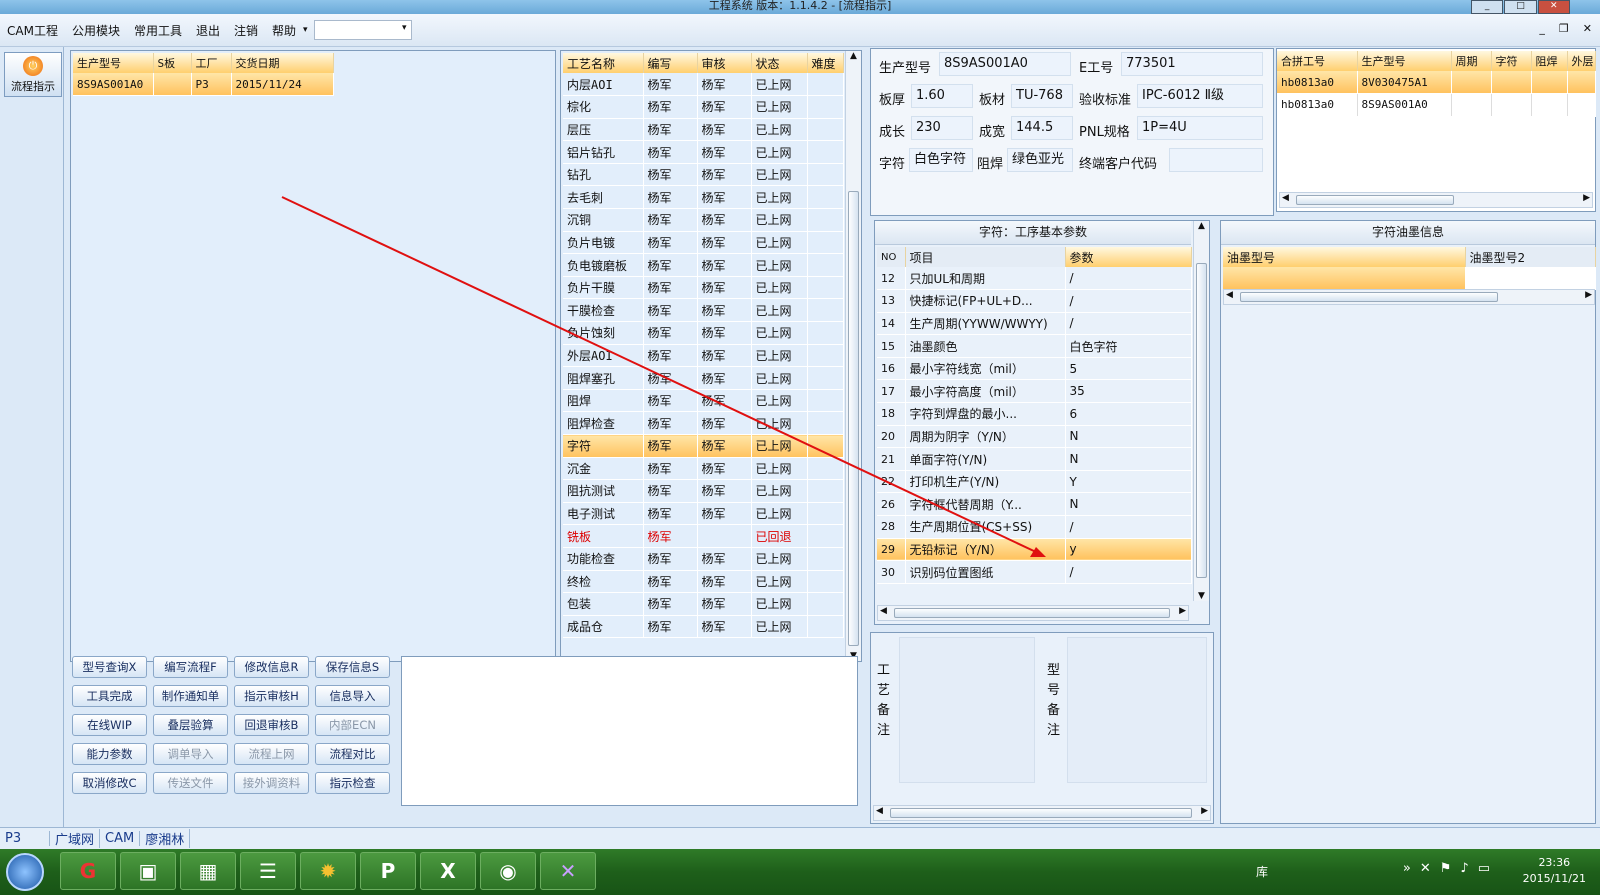 Image resolution: width=1600 pixels, height=895 pixels. I want to click on menu-common-tools: 常用工具, so click(158, 30).